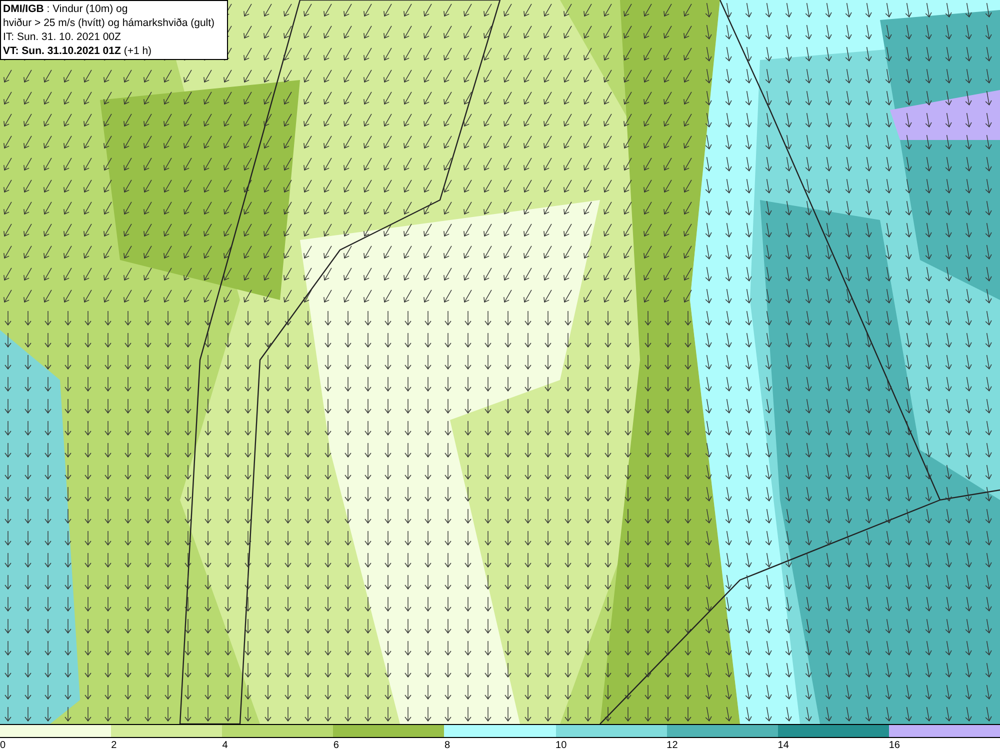 The image size is (1000, 753). What do you see at coordinates (78, 51) in the screenshot?
I see `title-line: VT: Sun. 31.10.2021 01Z (+1 h)` at bounding box center [78, 51].